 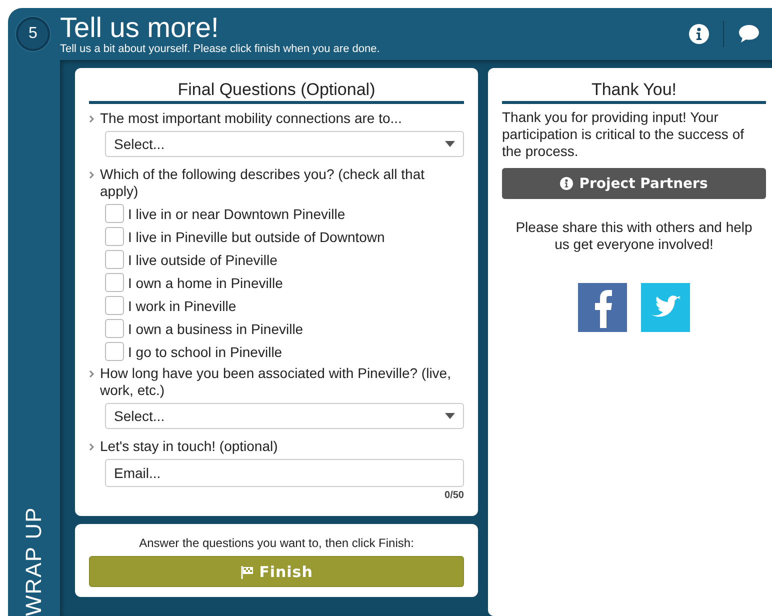 What do you see at coordinates (454, 495) in the screenshot?
I see `character-counter: 0/50` at bounding box center [454, 495].